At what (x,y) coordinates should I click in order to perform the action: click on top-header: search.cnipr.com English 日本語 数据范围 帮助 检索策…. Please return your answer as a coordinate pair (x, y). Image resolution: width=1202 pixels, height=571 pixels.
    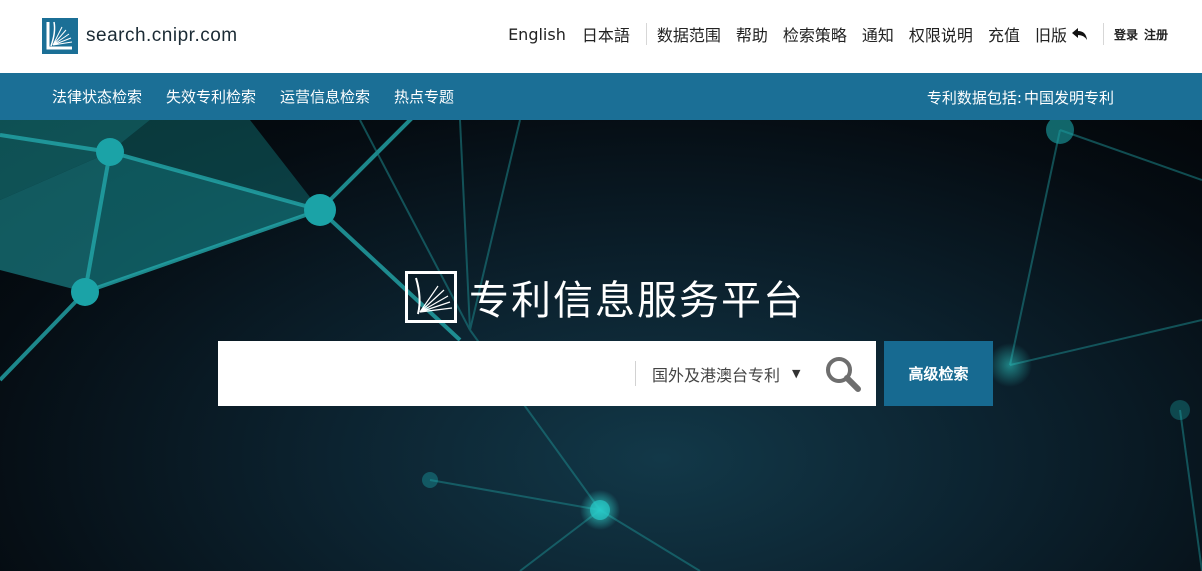
    Looking at the image, I should click on (601, 36).